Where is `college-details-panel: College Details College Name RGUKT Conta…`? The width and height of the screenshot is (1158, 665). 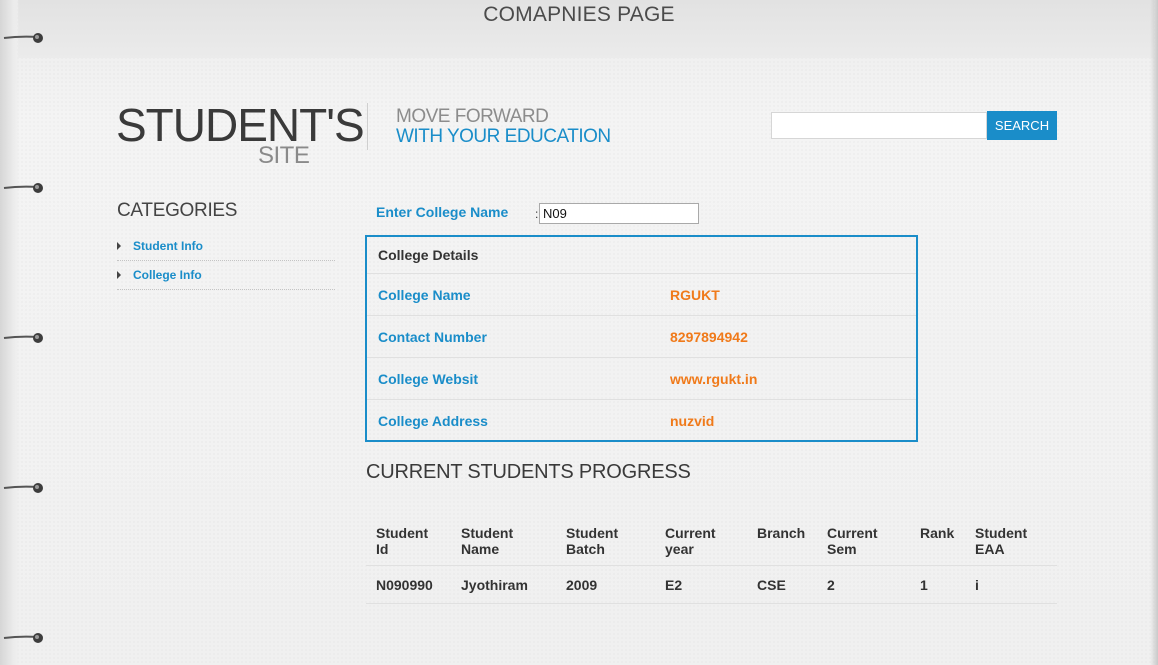
college-details-panel: College Details College Name RGUKT Conta… is located at coordinates (641, 338).